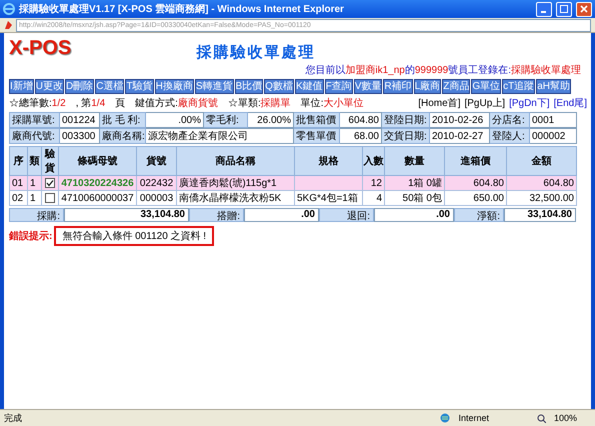 The width and height of the screenshot is (595, 426). Describe the element at coordinates (19, 198) in the screenshot. I see `table-cell: 02` at that location.